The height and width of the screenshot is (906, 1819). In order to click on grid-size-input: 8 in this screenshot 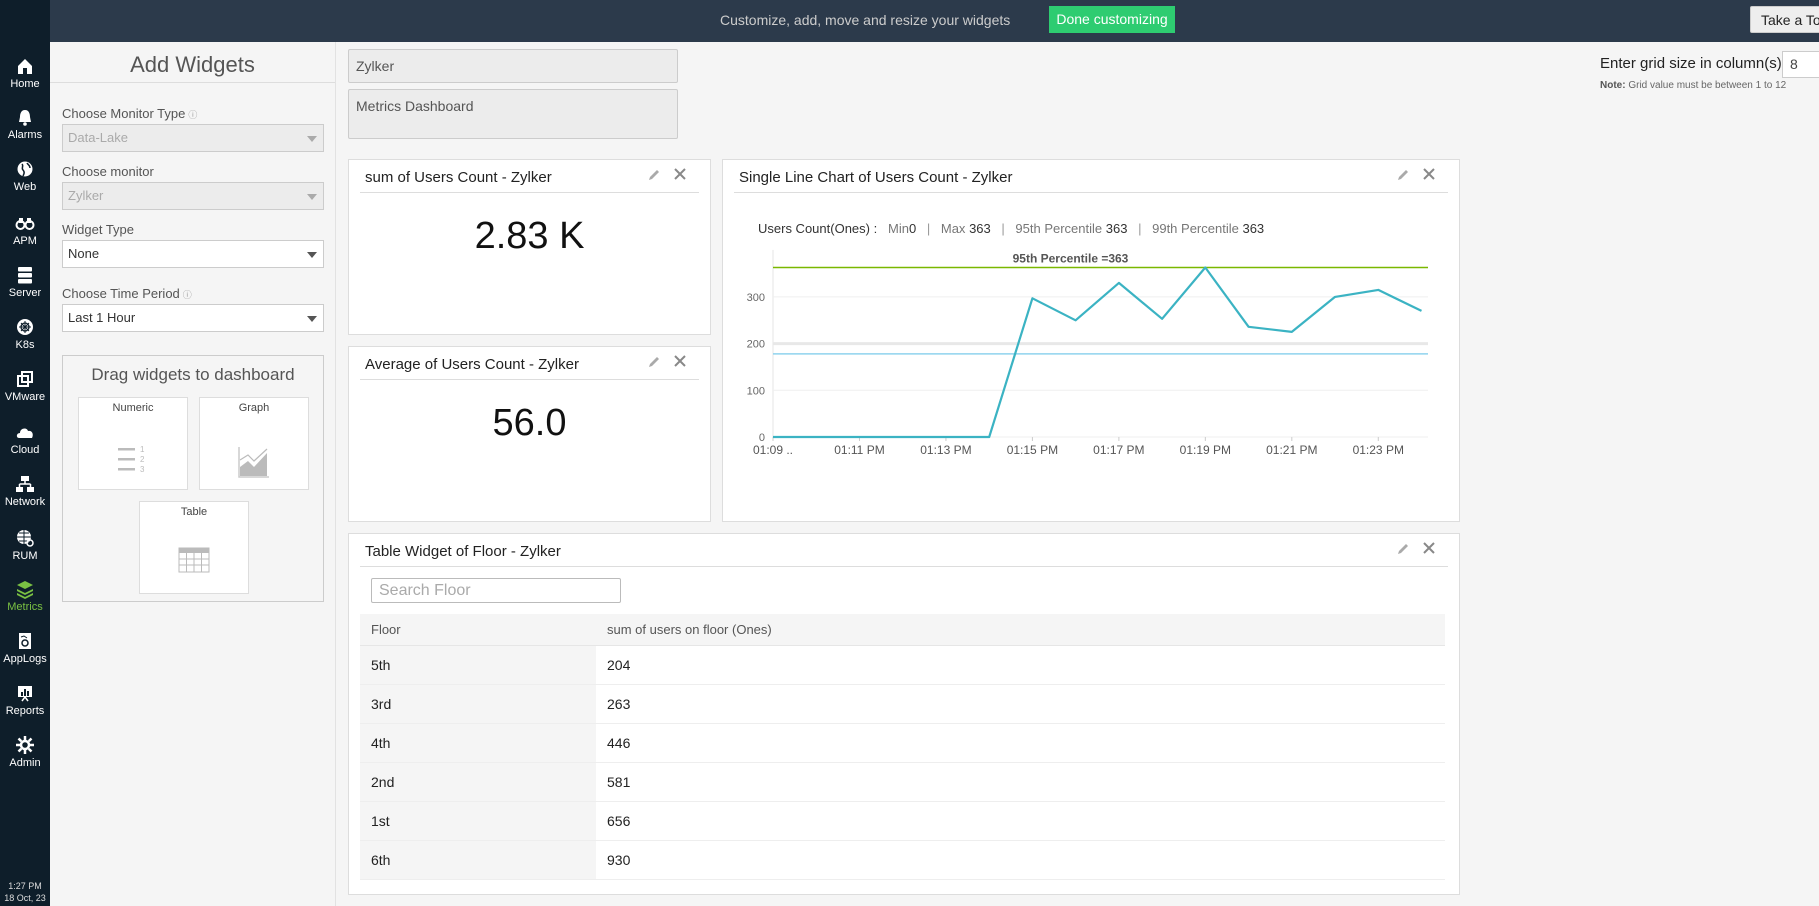, I will do `click(1800, 64)`.